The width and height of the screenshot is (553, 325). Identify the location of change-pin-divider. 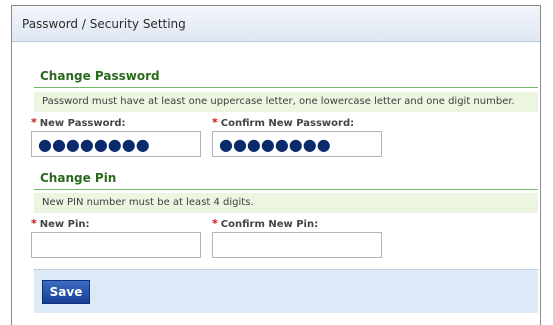
(286, 189).